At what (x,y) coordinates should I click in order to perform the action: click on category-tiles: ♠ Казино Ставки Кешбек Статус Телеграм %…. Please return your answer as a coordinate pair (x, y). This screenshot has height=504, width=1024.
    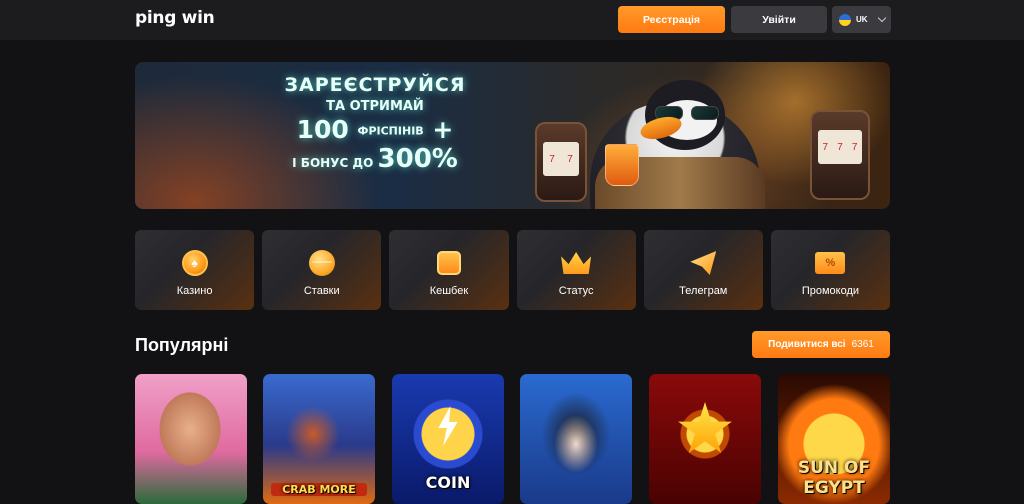
    Looking at the image, I should click on (513, 270).